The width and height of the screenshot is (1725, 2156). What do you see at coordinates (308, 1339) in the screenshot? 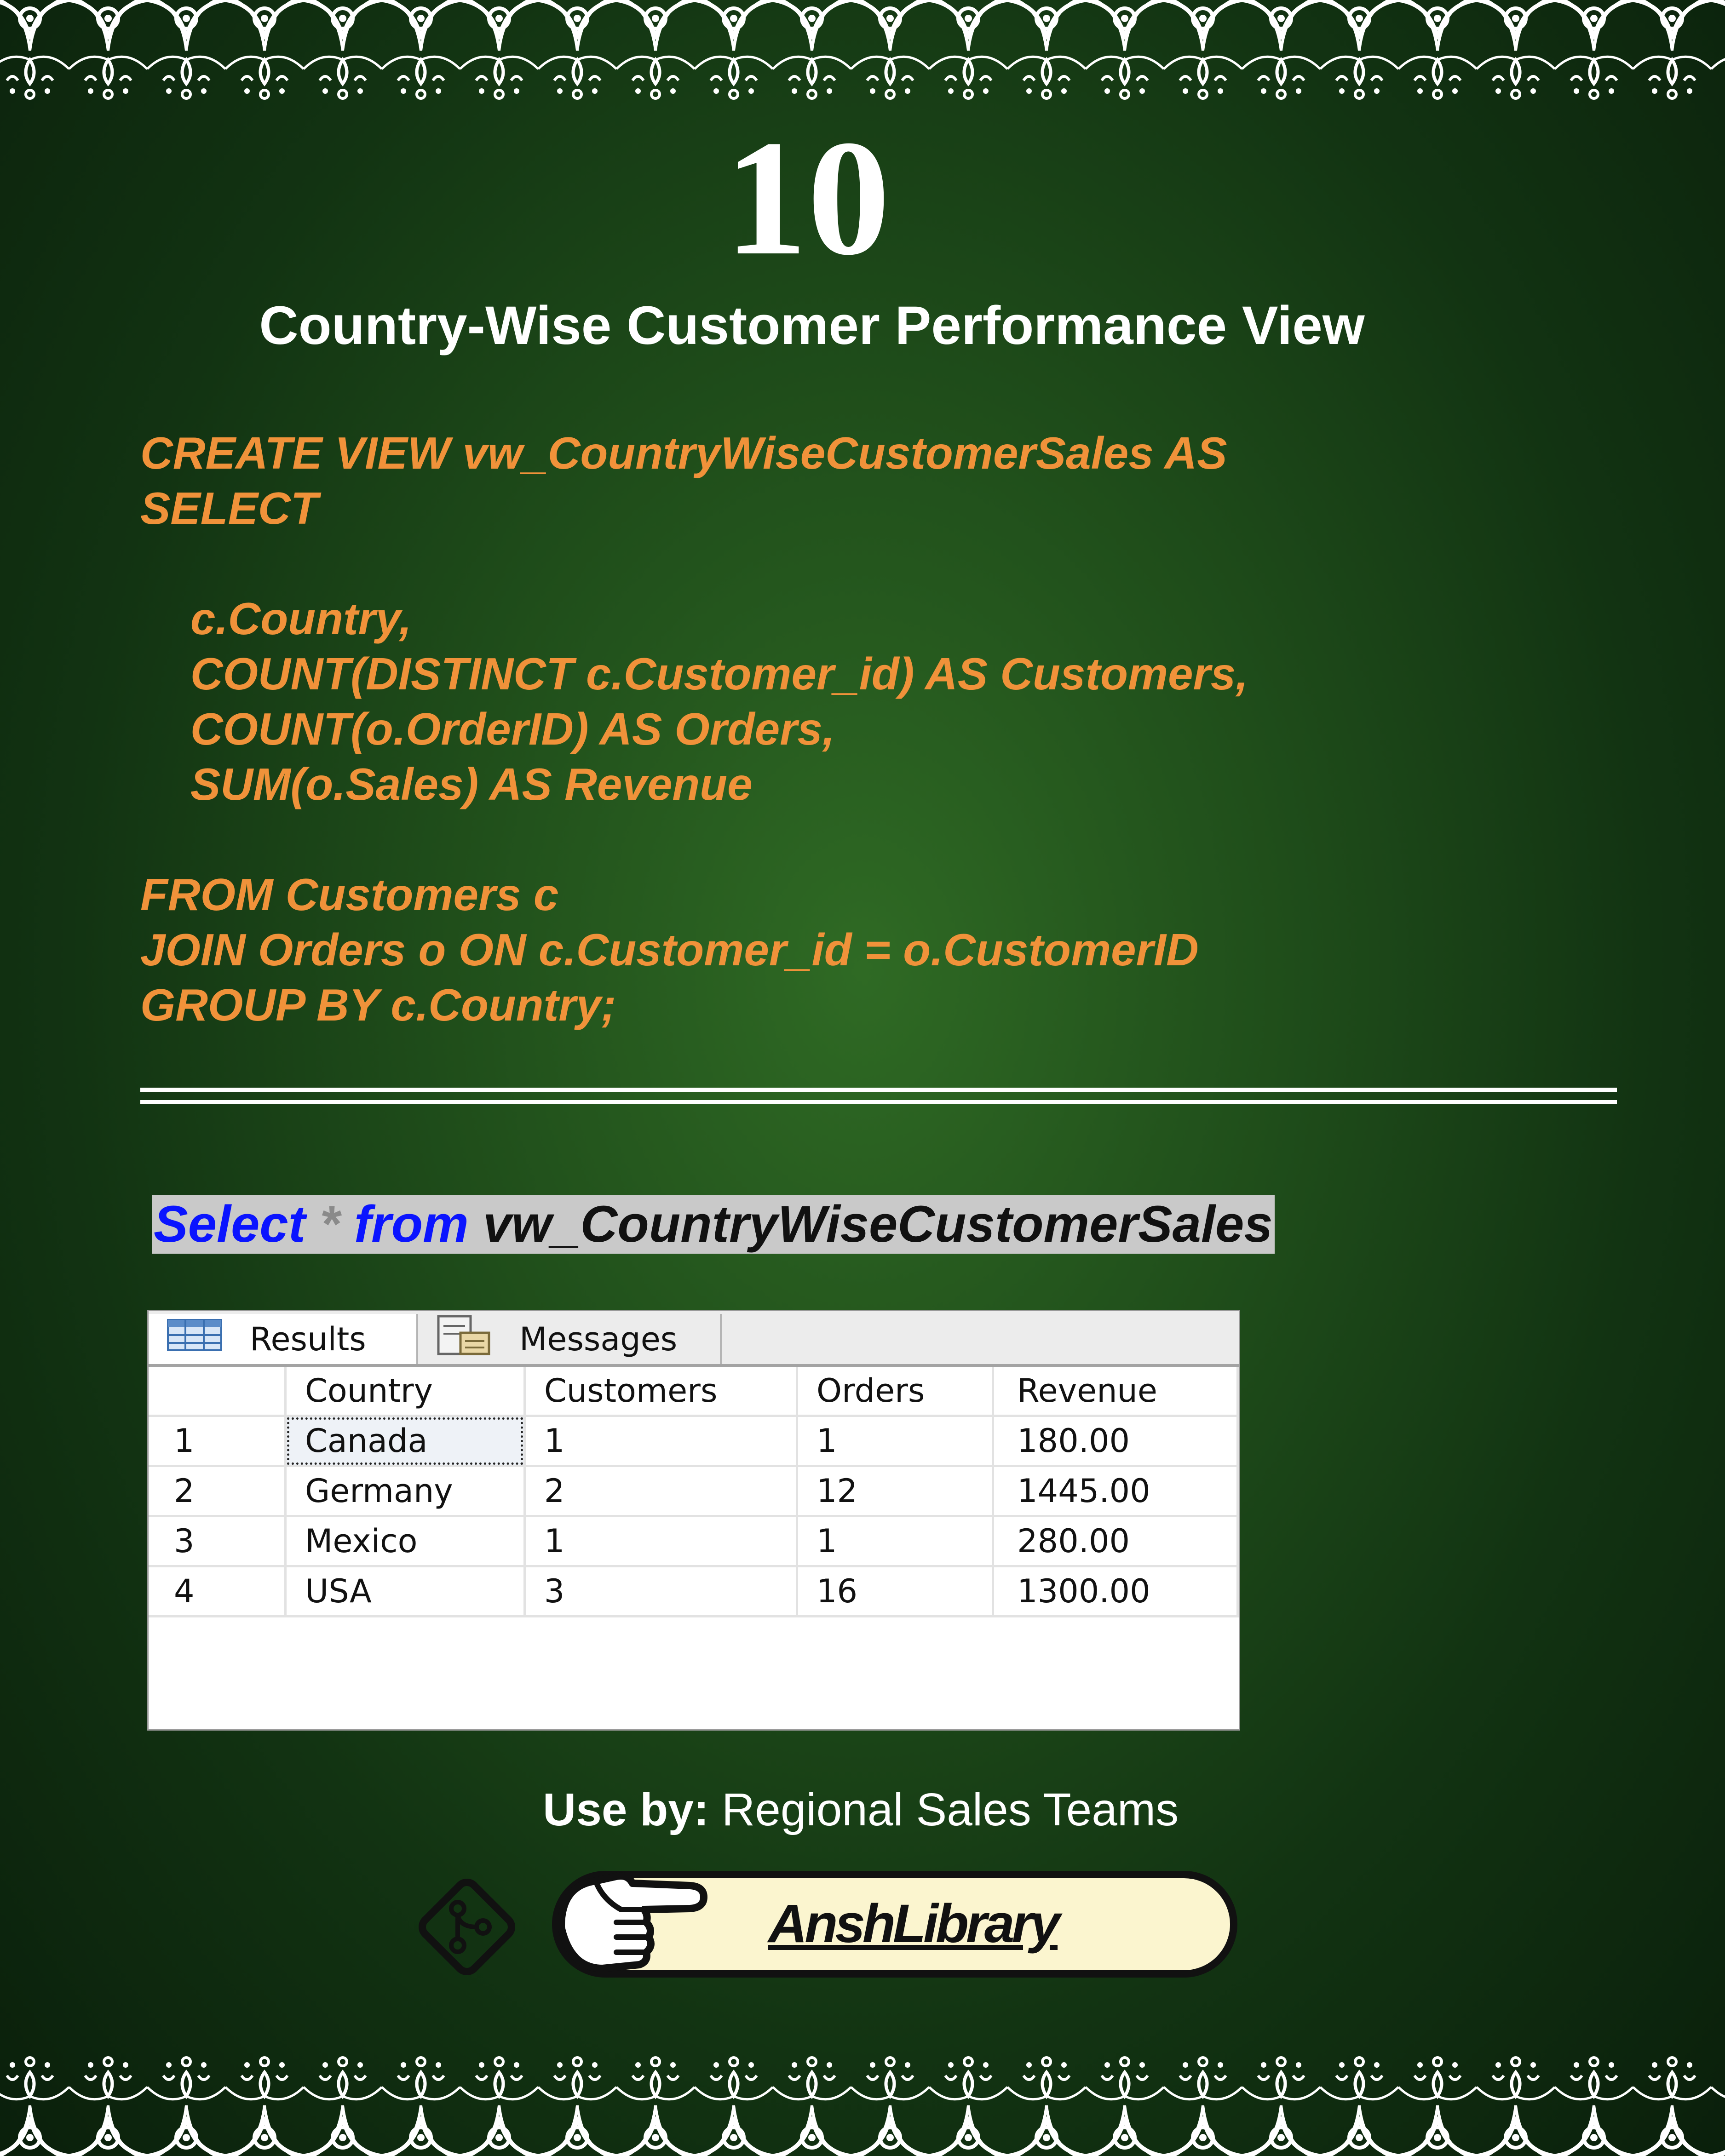
I see `tab-results-label: Results` at bounding box center [308, 1339].